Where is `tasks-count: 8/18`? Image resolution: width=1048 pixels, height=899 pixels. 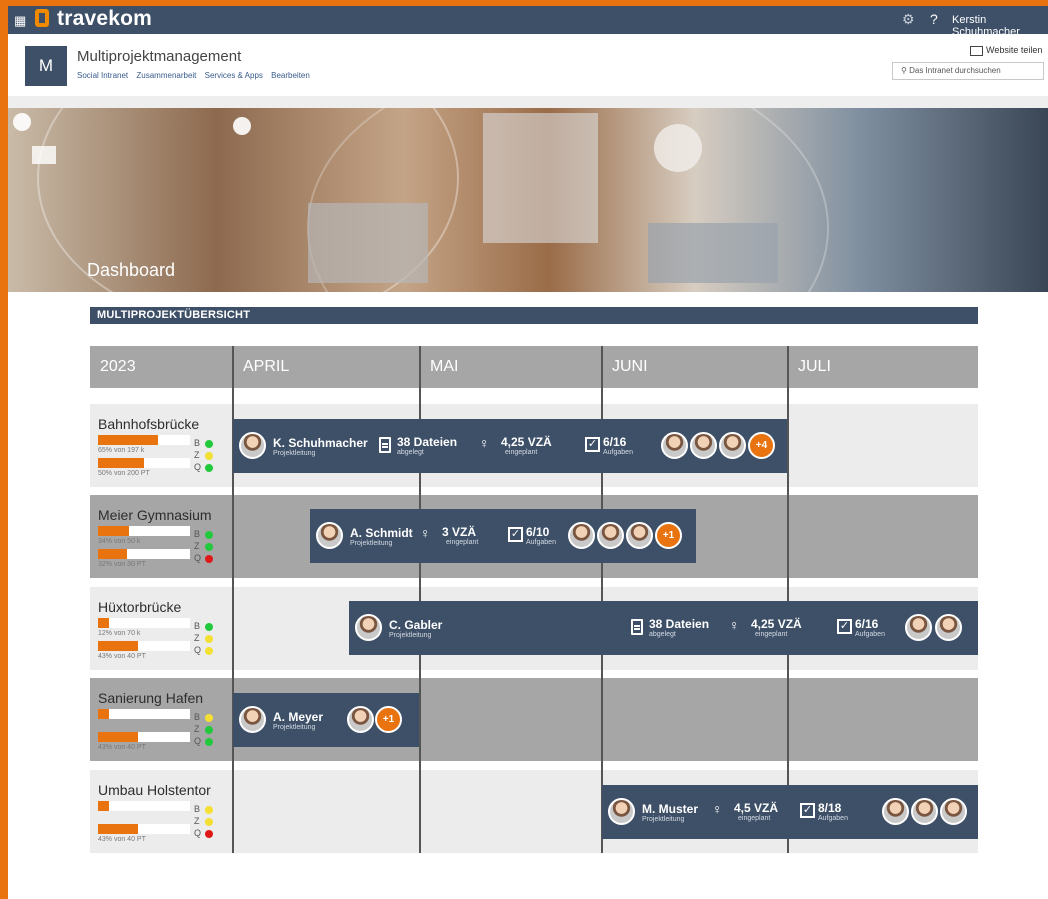
tasks-count: 8/18 is located at coordinates (829, 808).